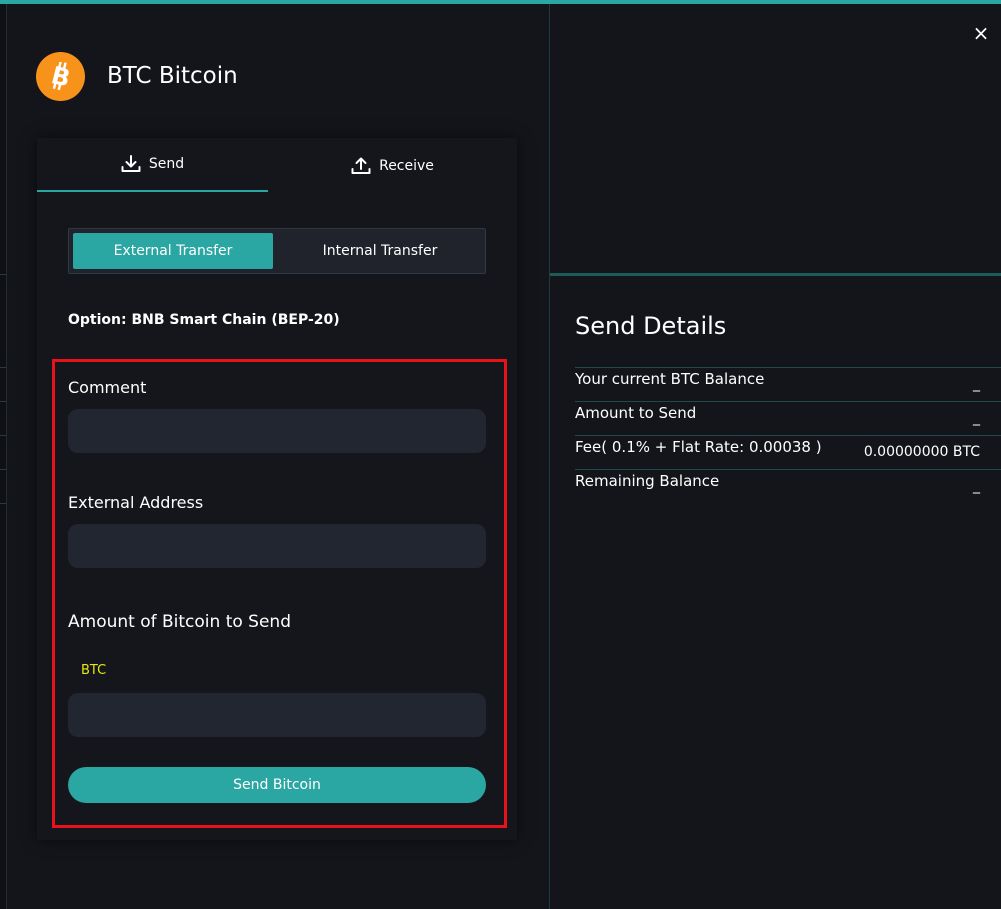  Describe the element at coordinates (136, 502) in the screenshot. I see `external-address-label: External Address` at that location.